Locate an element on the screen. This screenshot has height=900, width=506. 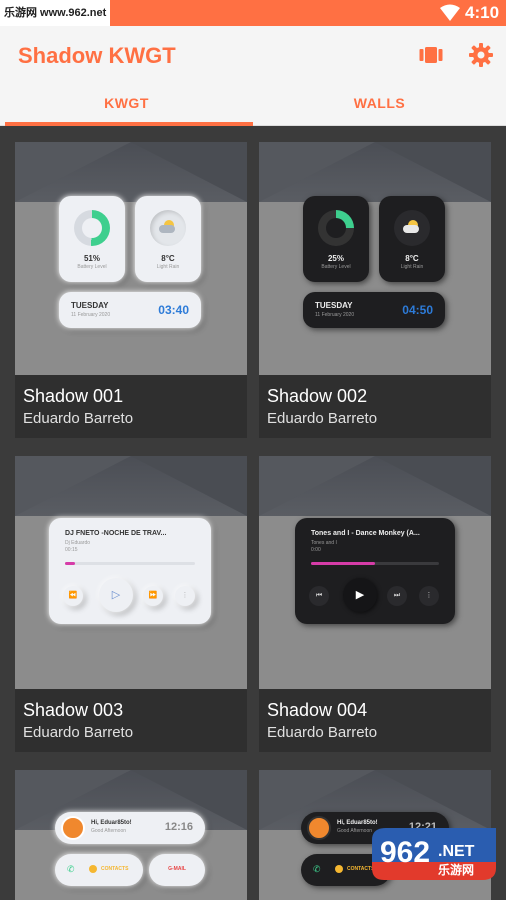
rewind-icon: ⏪ is located at coordinates (73, 596).